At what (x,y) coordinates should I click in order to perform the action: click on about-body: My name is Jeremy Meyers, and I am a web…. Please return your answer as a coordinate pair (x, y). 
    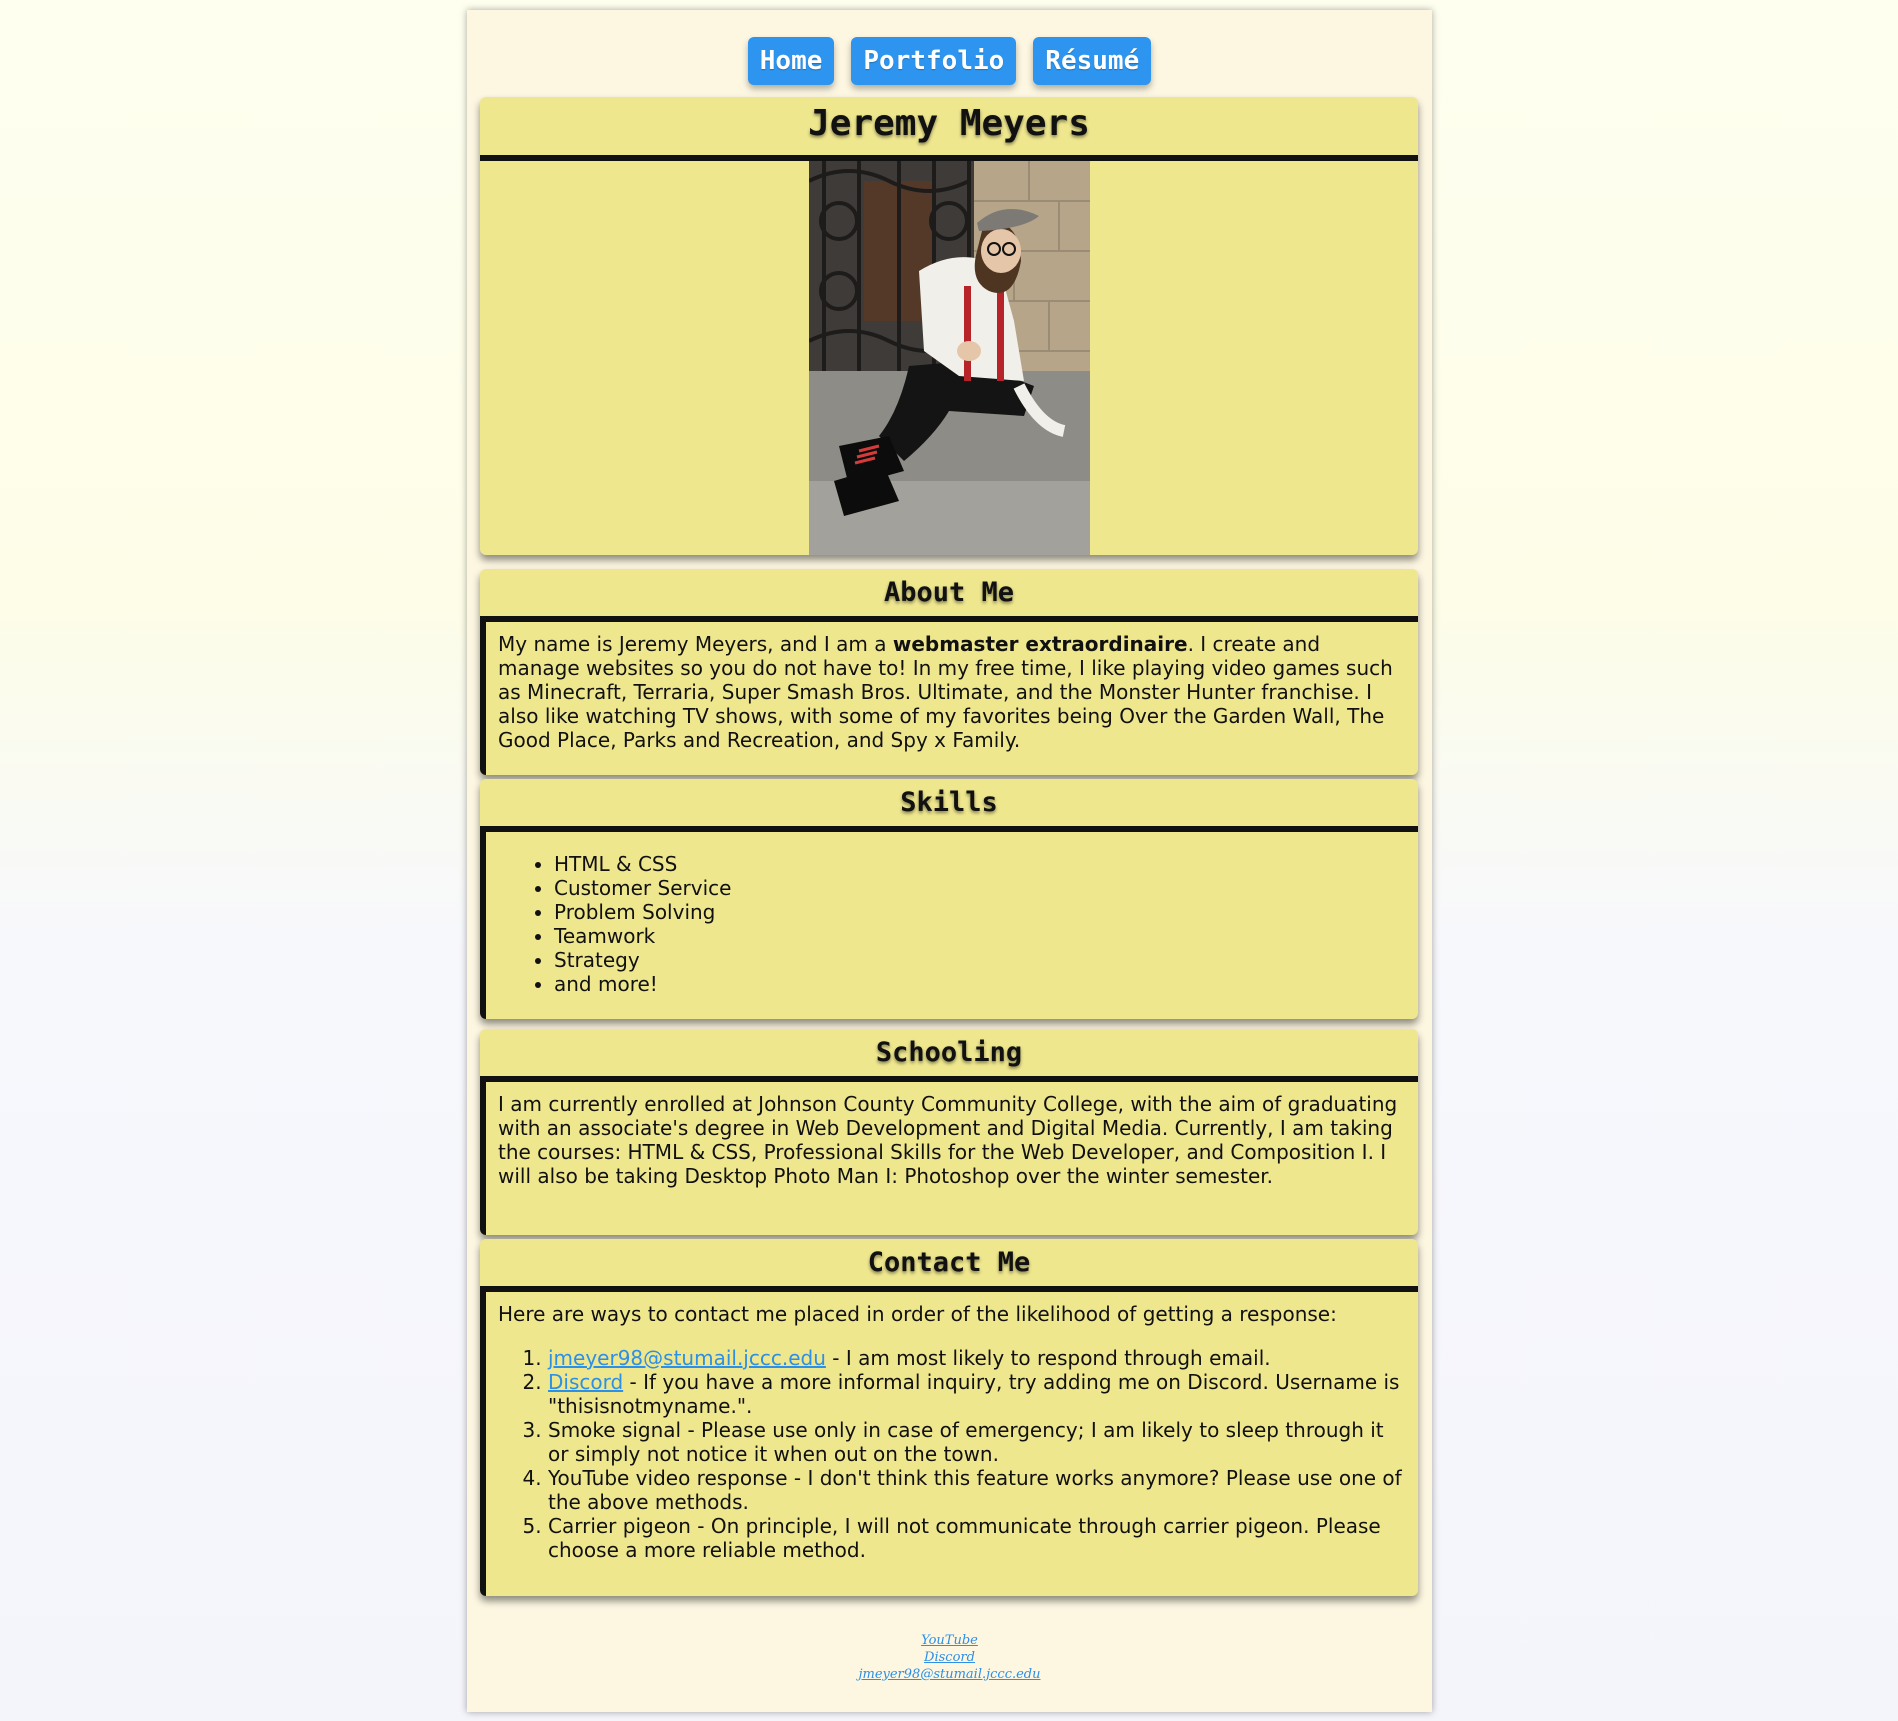
    Looking at the image, I should click on (949, 695).